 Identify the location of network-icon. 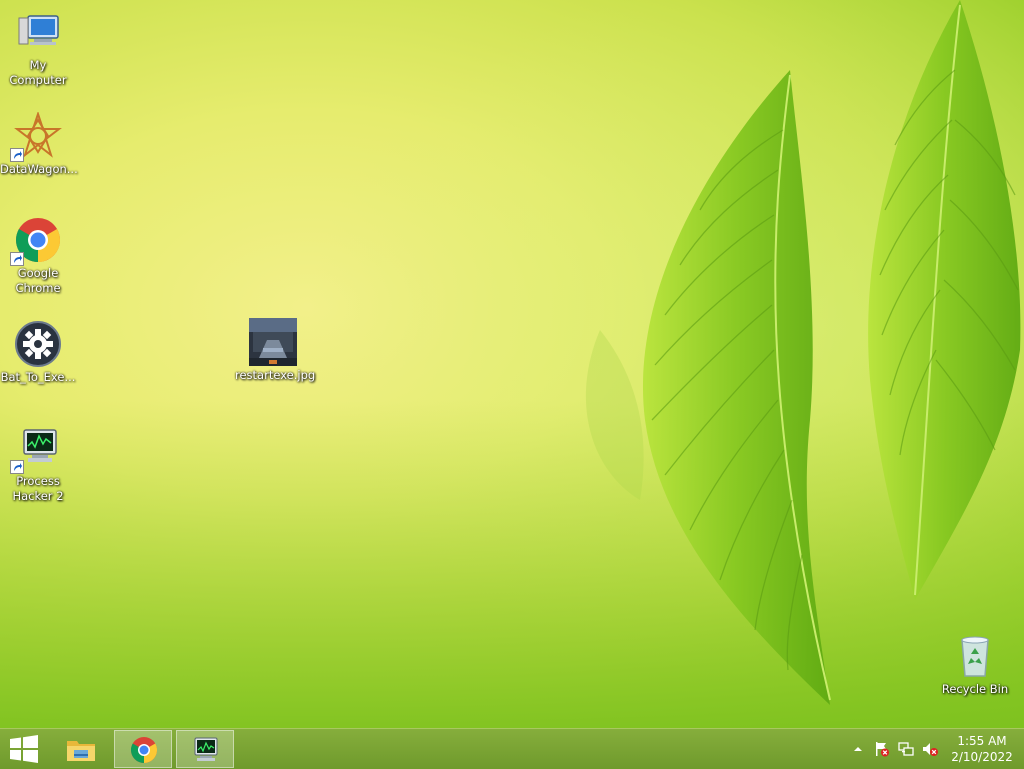
(906, 749).